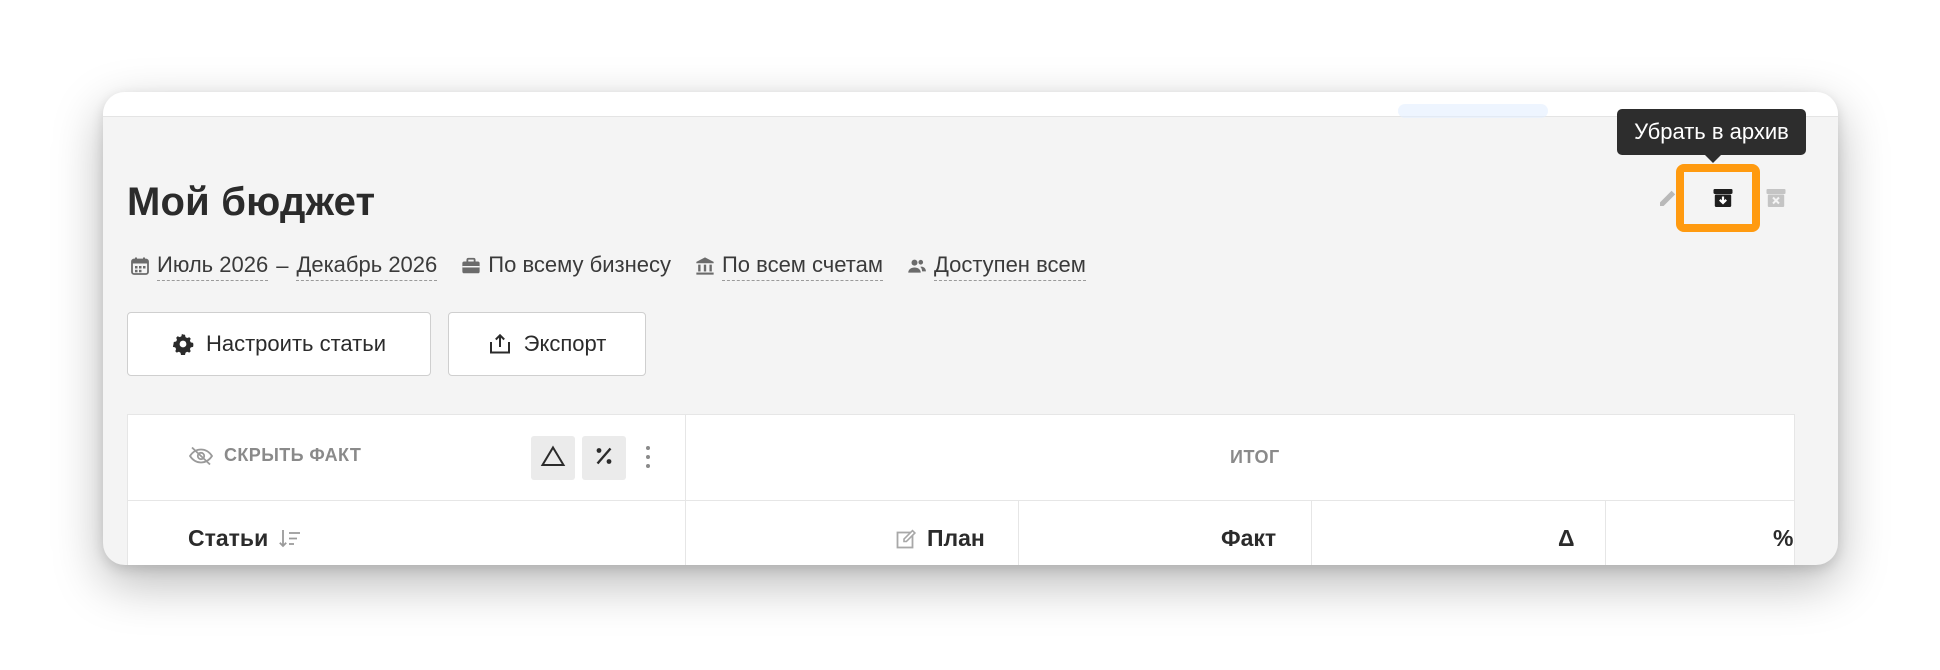 This screenshot has height=670, width=1940. I want to click on delete-button, so click(1776, 200).